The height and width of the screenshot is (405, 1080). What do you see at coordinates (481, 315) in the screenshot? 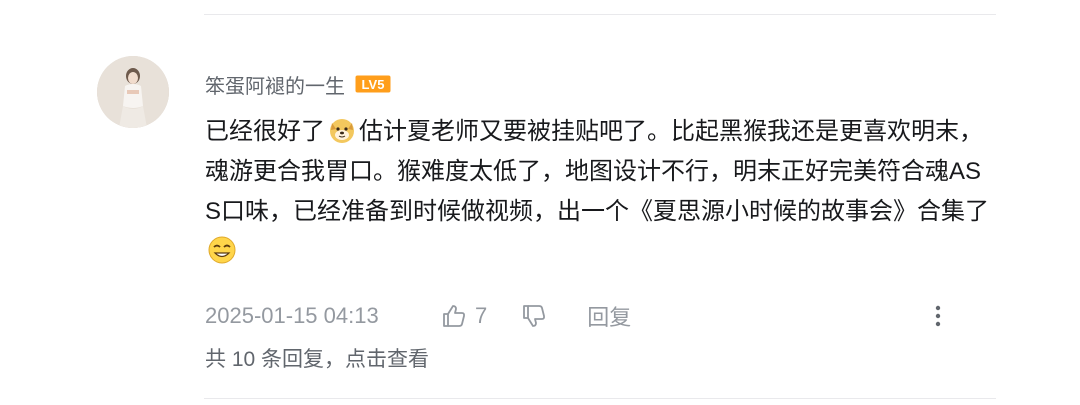
I see `like-count: 7` at bounding box center [481, 315].